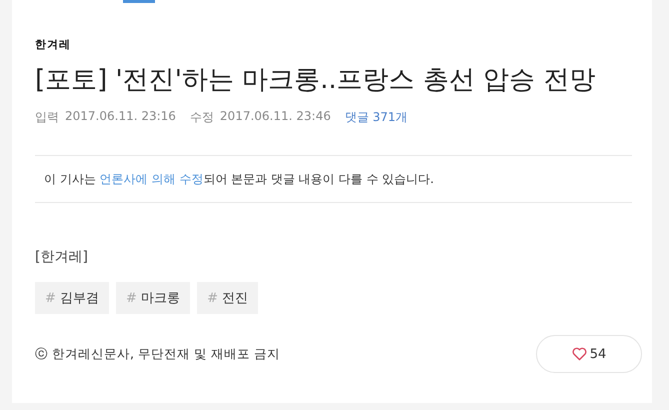  I want to click on article-title: [포토] '전진'하는 마크롱..프랑스 총선 압승 전망, so click(315, 80).